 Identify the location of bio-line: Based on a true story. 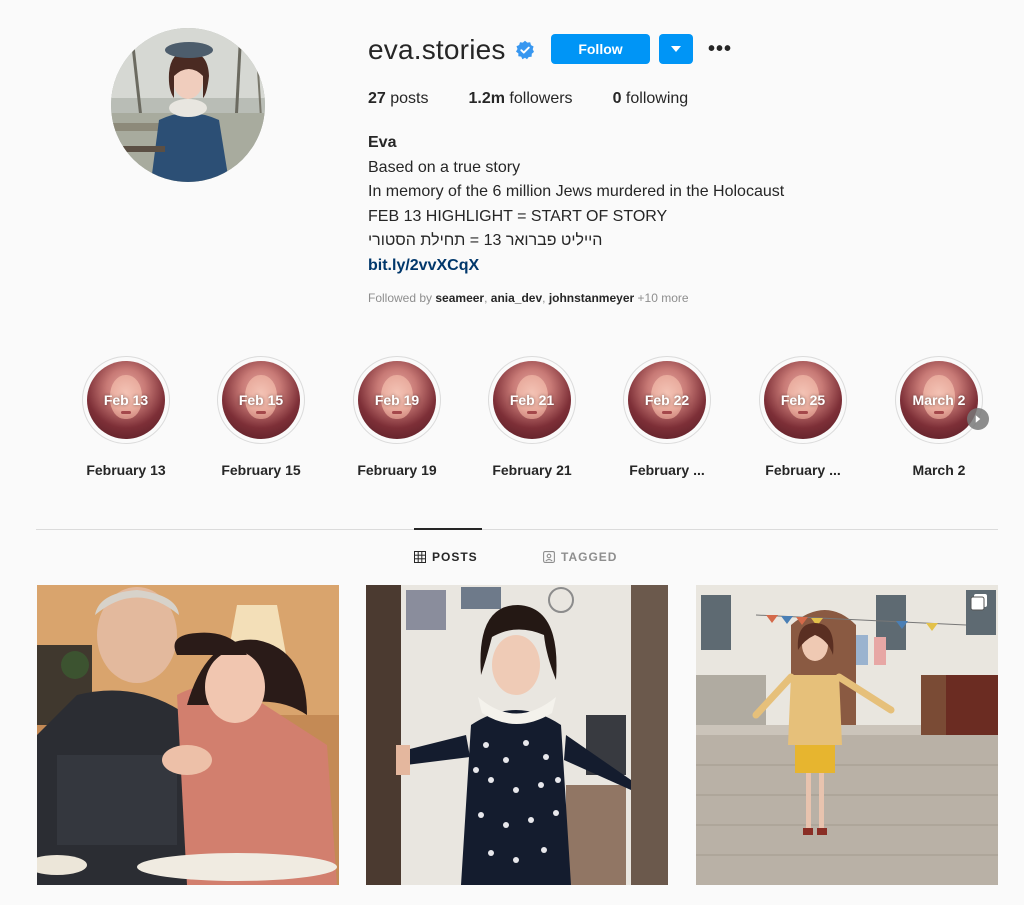
(444, 167).